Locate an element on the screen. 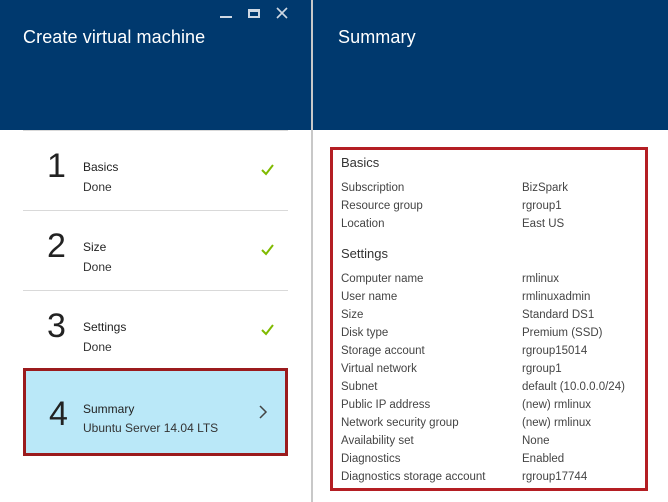  row-label: Network security group is located at coordinates (400, 423).